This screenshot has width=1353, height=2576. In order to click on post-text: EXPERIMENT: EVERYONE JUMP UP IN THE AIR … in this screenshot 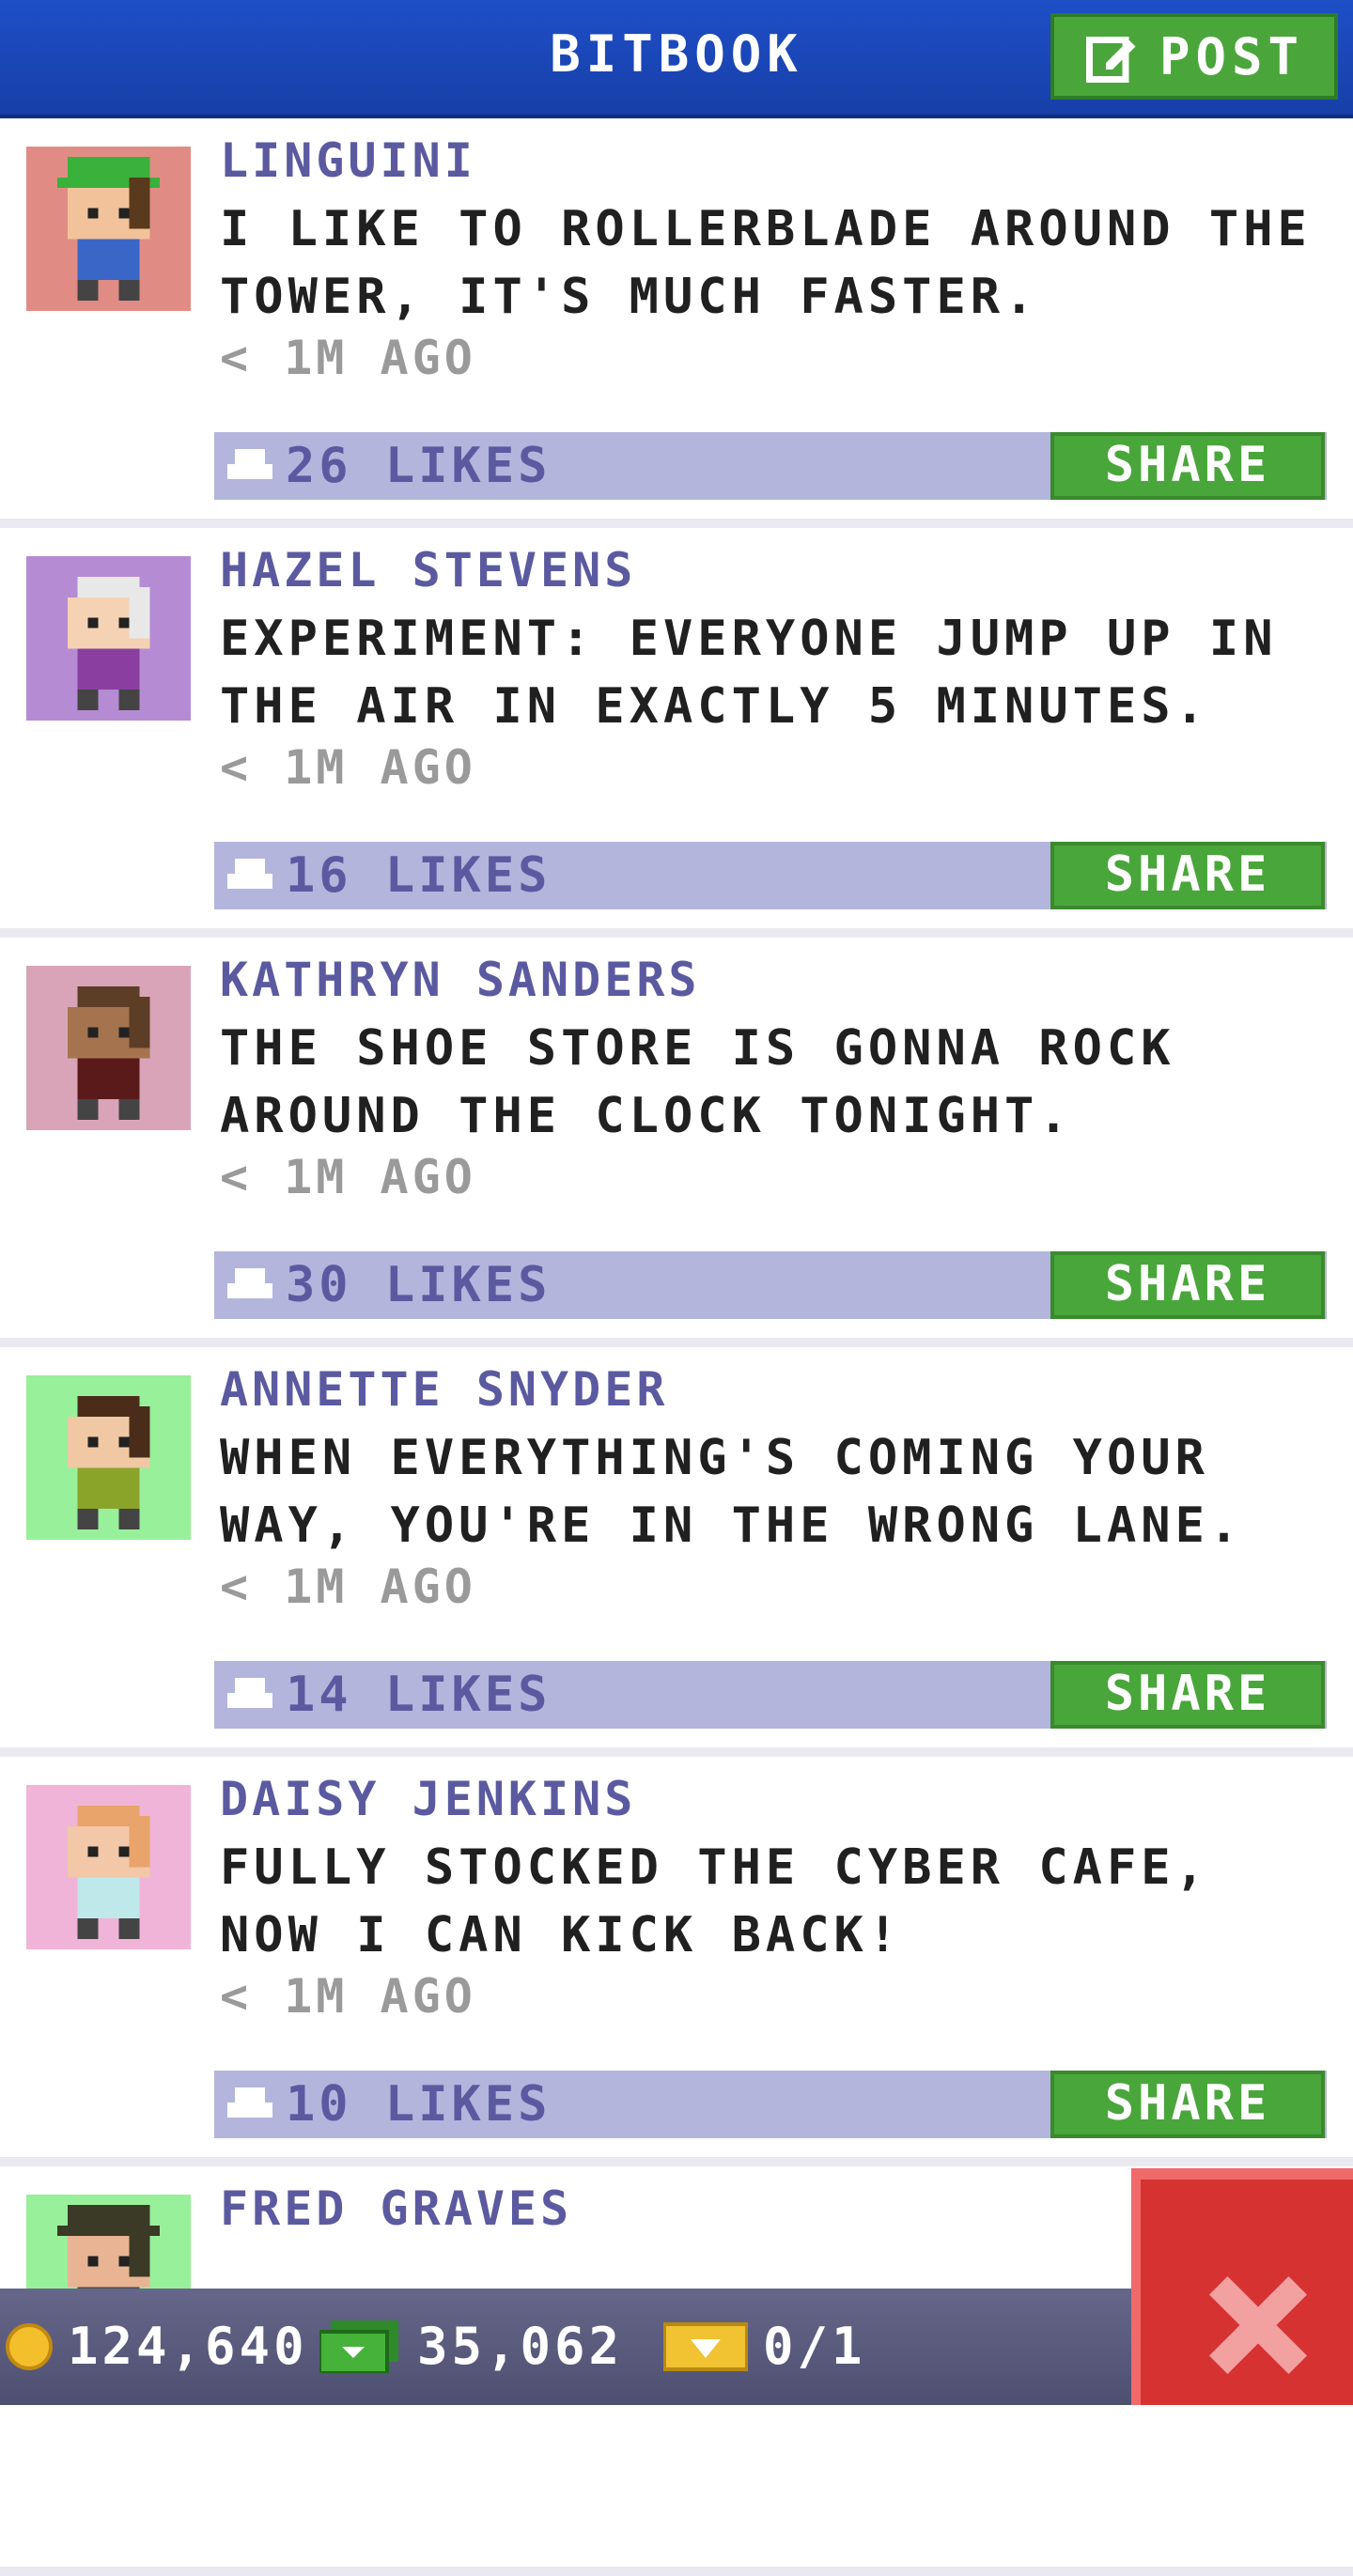, I will do `click(749, 673)`.